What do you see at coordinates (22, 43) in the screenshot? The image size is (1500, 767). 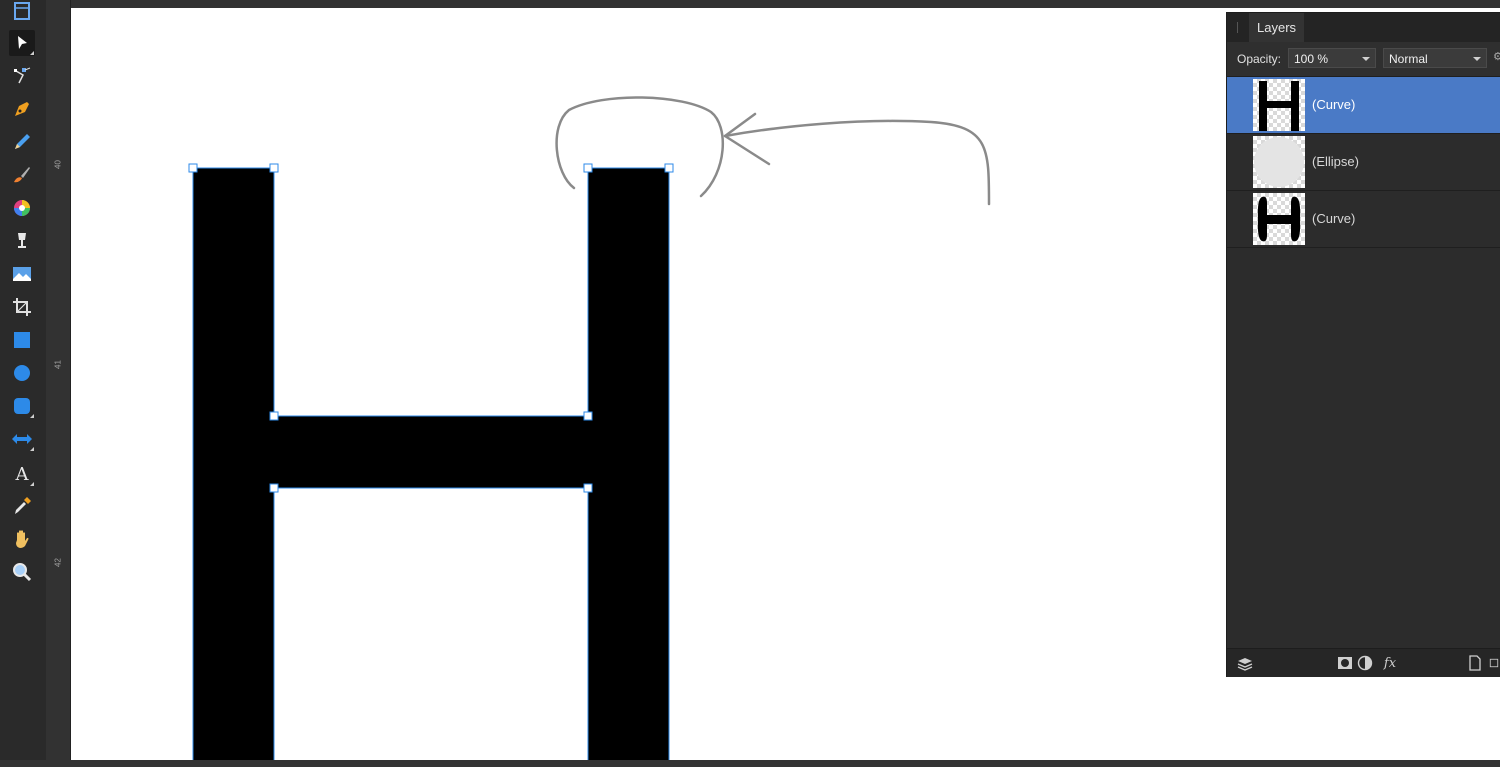 I see `move-tool-icon` at bounding box center [22, 43].